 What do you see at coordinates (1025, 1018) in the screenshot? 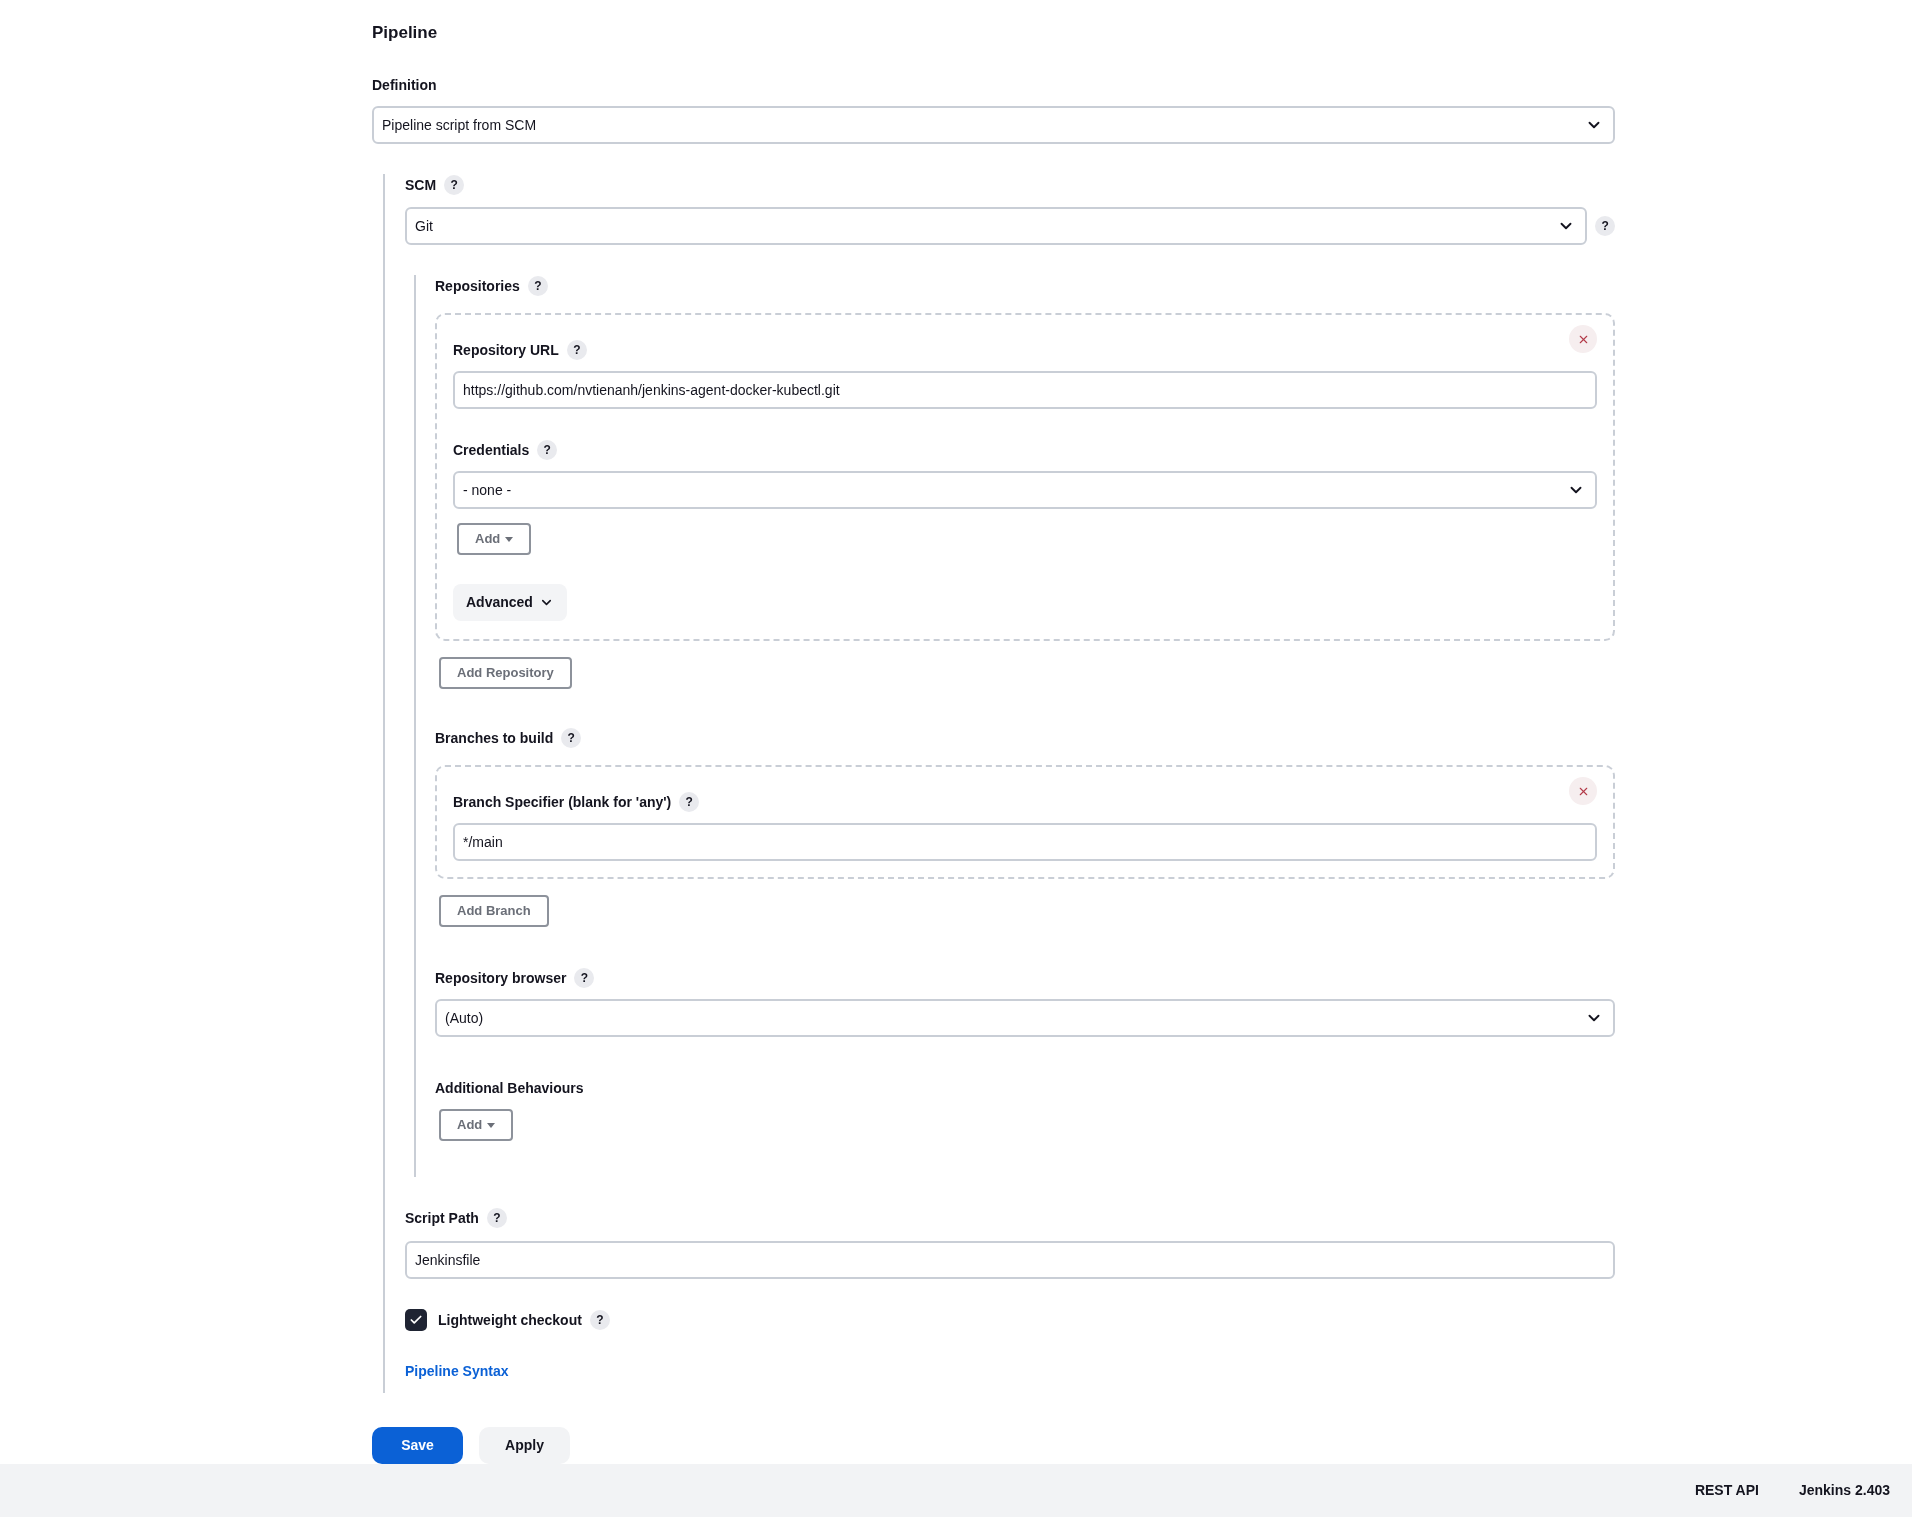
I see `dropdown: (Auto)` at bounding box center [1025, 1018].